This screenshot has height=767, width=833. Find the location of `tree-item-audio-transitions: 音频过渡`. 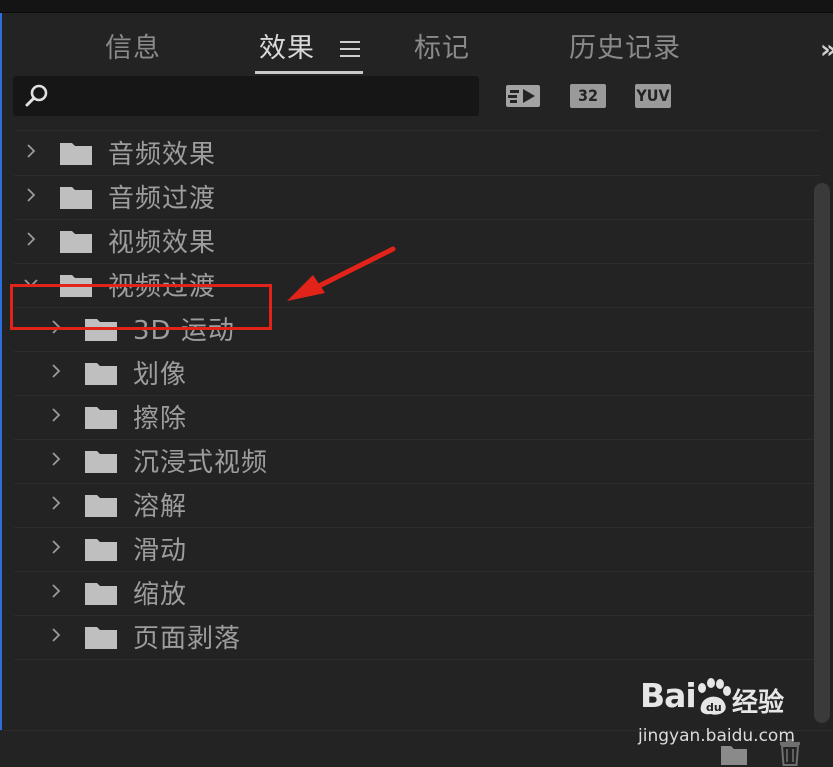

tree-item-audio-transitions: 音频过渡 is located at coordinates (417, 197).